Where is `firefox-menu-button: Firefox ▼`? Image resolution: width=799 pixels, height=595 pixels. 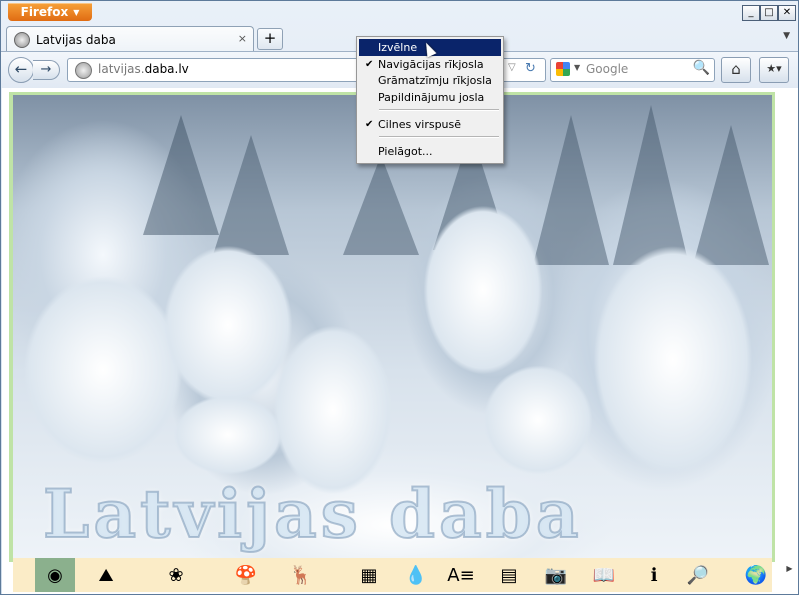
firefox-menu-button: Firefox ▼ is located at coordinates (50, 12).